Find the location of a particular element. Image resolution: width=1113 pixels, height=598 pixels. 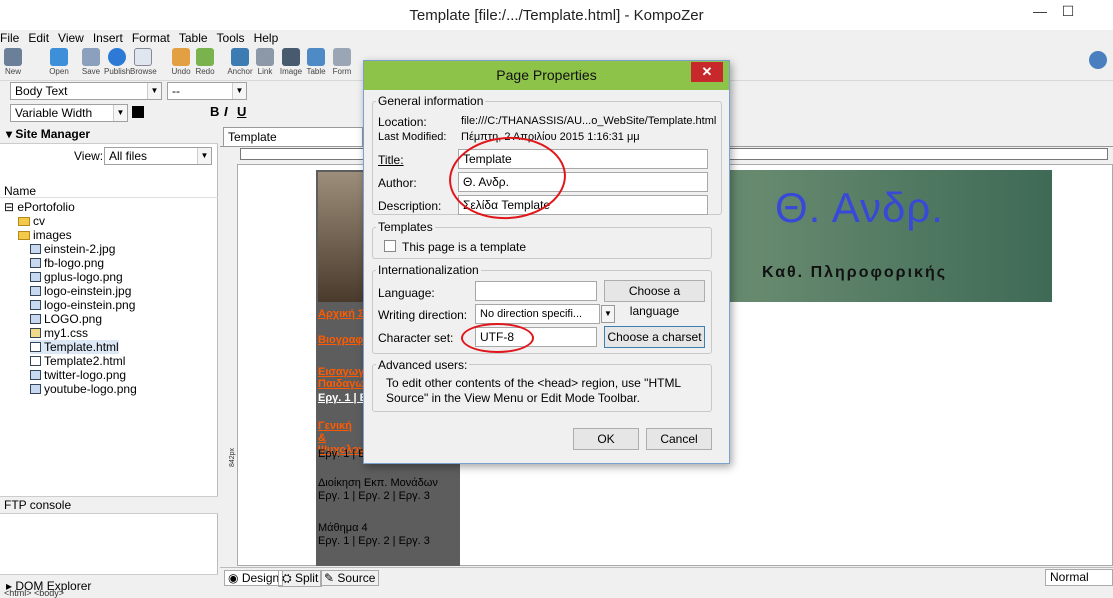

mode-tab-design: ◉ Design is located at coordinates (254, 578).